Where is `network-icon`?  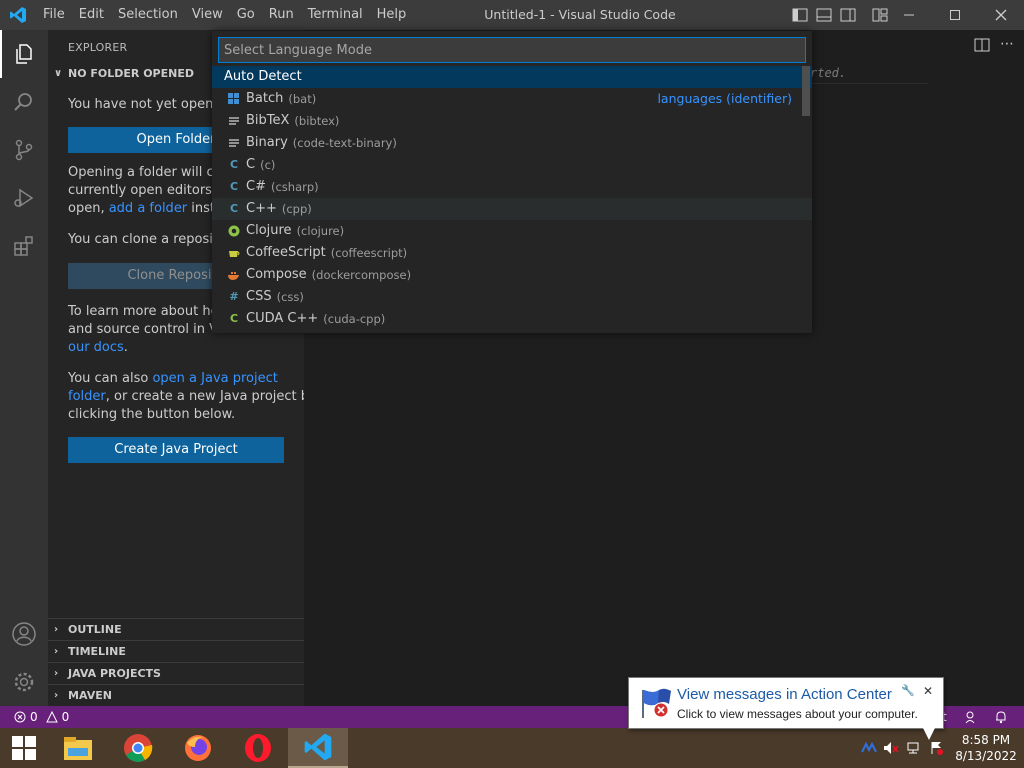
network-icon is located at coordinates (914, 748).